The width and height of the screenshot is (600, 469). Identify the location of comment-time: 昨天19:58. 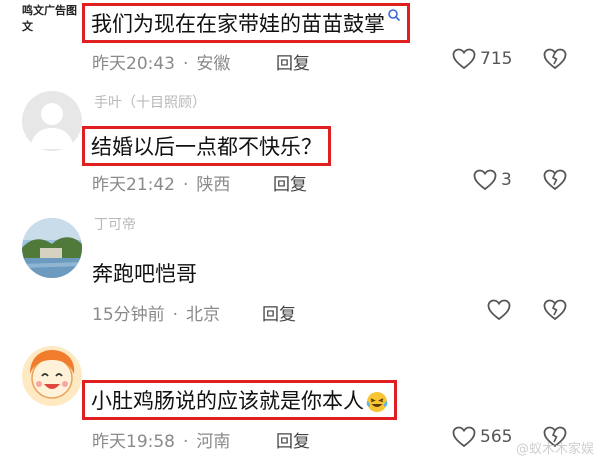
(133, 442).